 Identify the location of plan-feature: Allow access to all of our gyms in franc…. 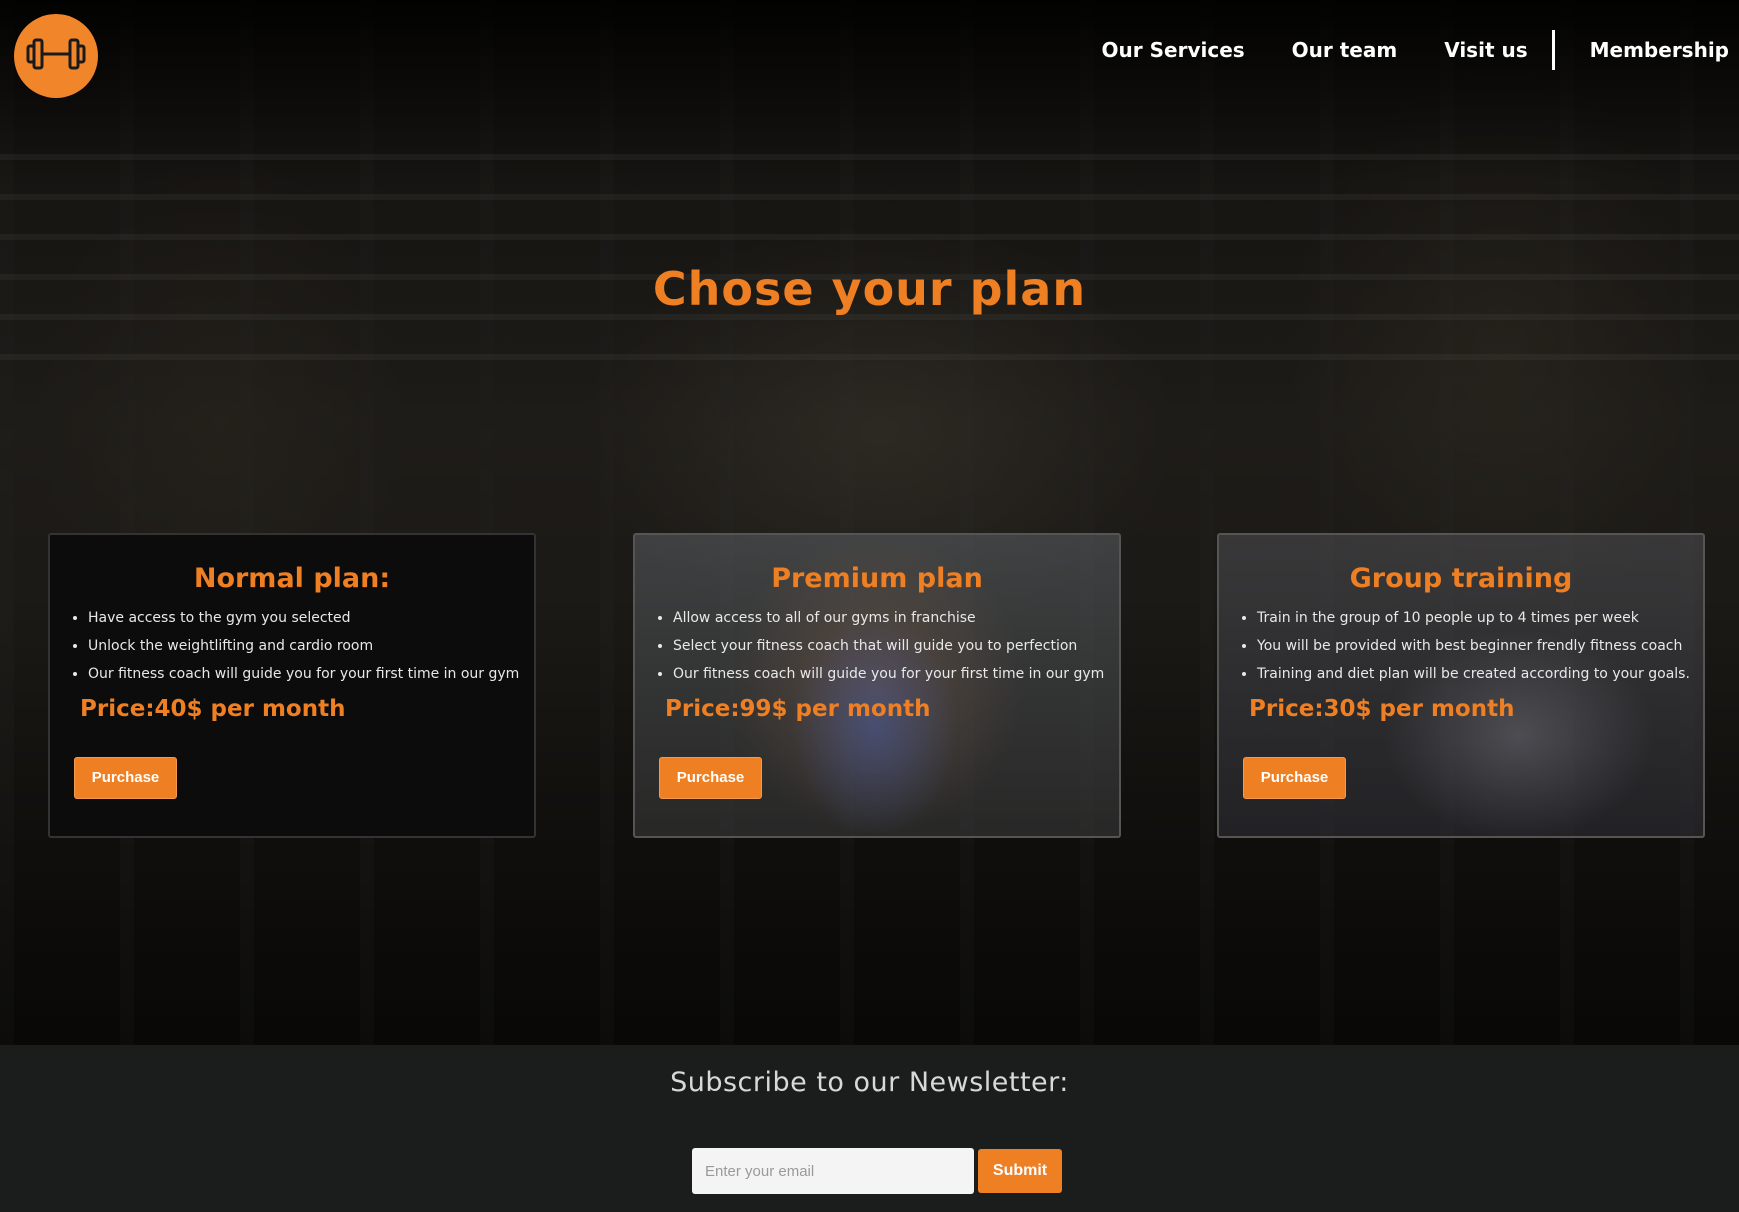
(884, 618).